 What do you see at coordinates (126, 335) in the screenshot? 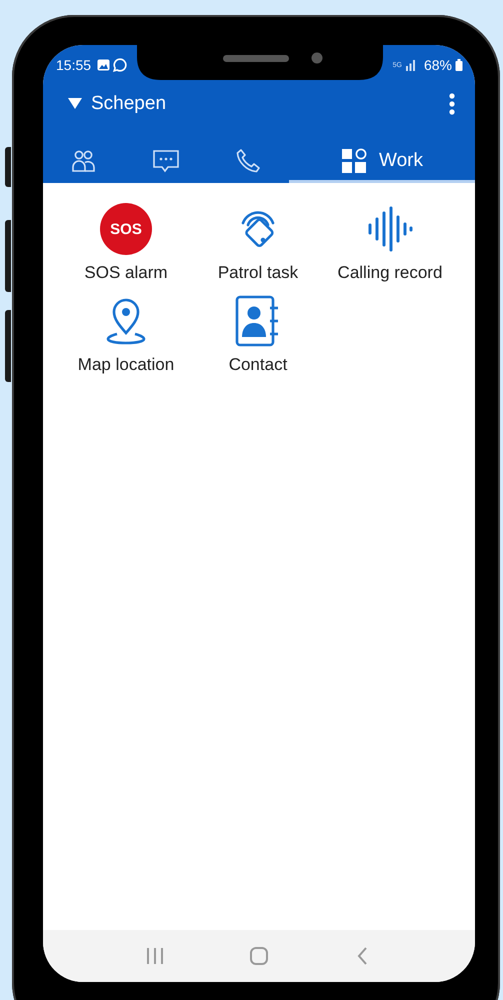
I see `app-shortcut: Map location` at bounding box center [126, 335].